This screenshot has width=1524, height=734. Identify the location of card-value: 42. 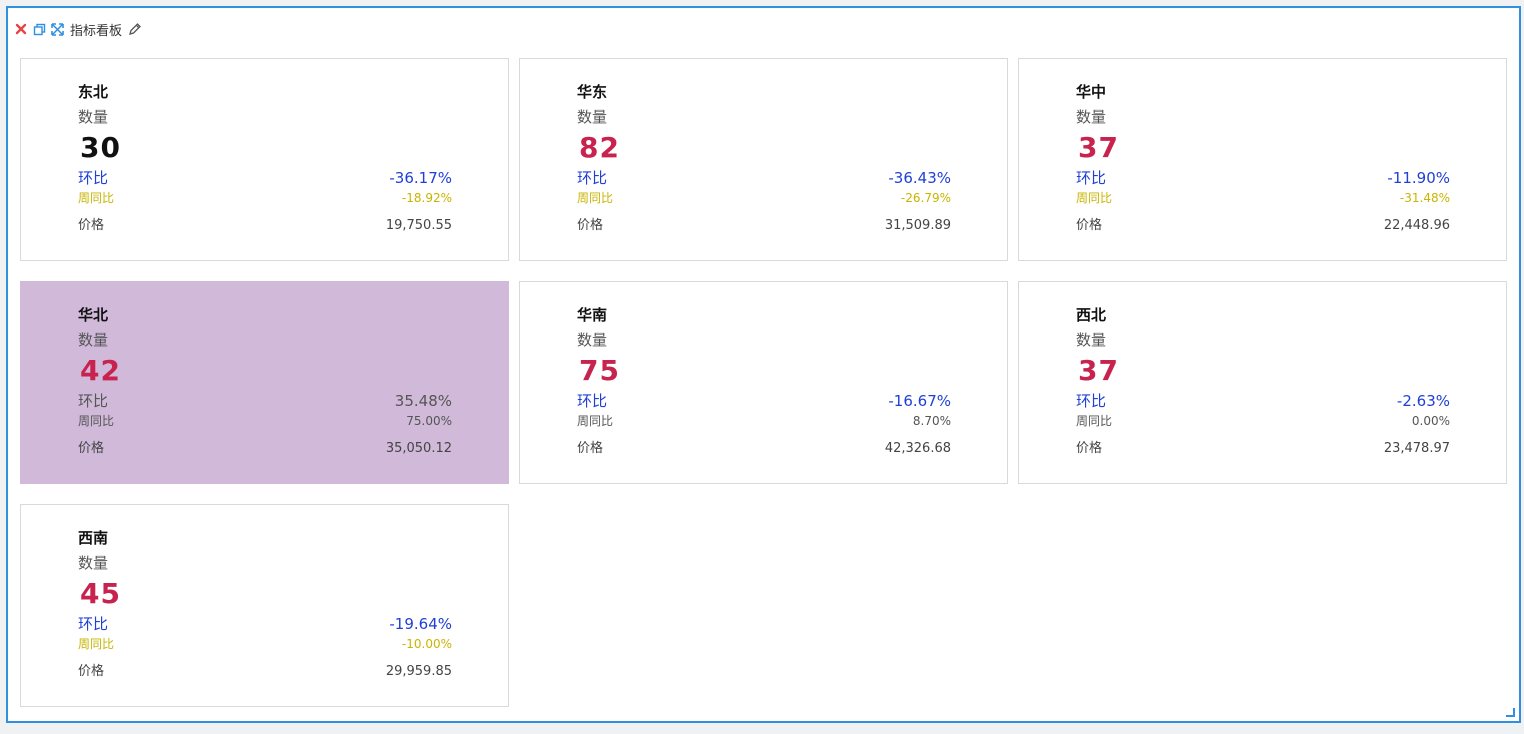
(100, 370).